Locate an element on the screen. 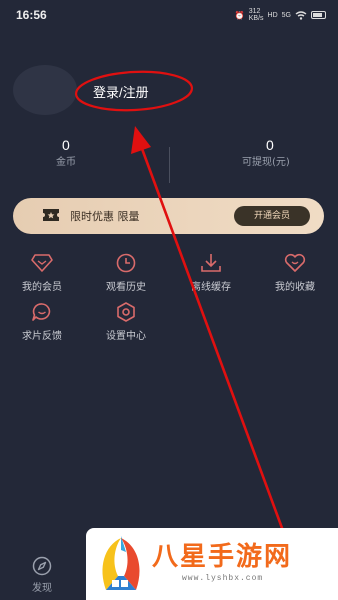 This screenshot has height=600, width=338. annotation-arrow-head is located at coordinates (141, 140).